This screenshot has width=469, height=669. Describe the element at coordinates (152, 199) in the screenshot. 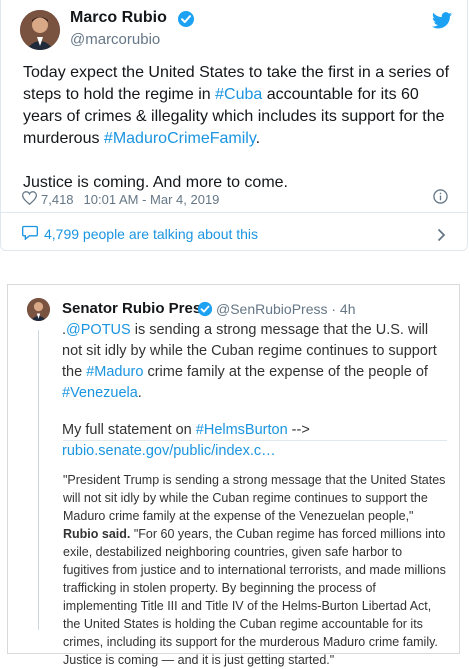

I see `tweet-timestamp: 10:01 AM - Mar 4, 2019` at that location.